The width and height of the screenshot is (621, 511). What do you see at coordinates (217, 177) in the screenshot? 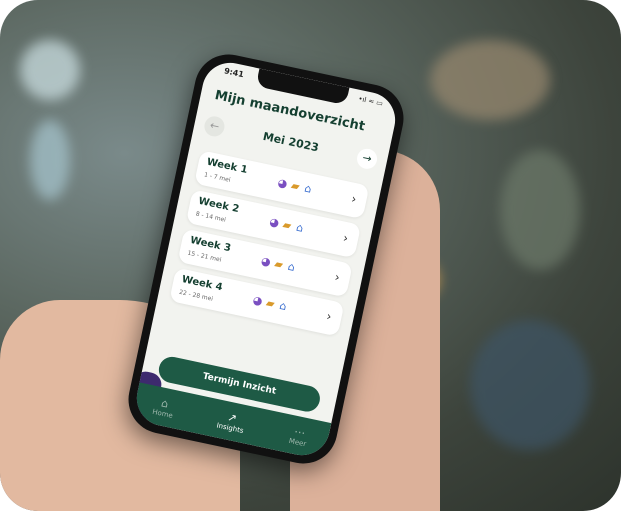
I see `week-range: 1 - 7 mei` at bounding box center [217, 177].